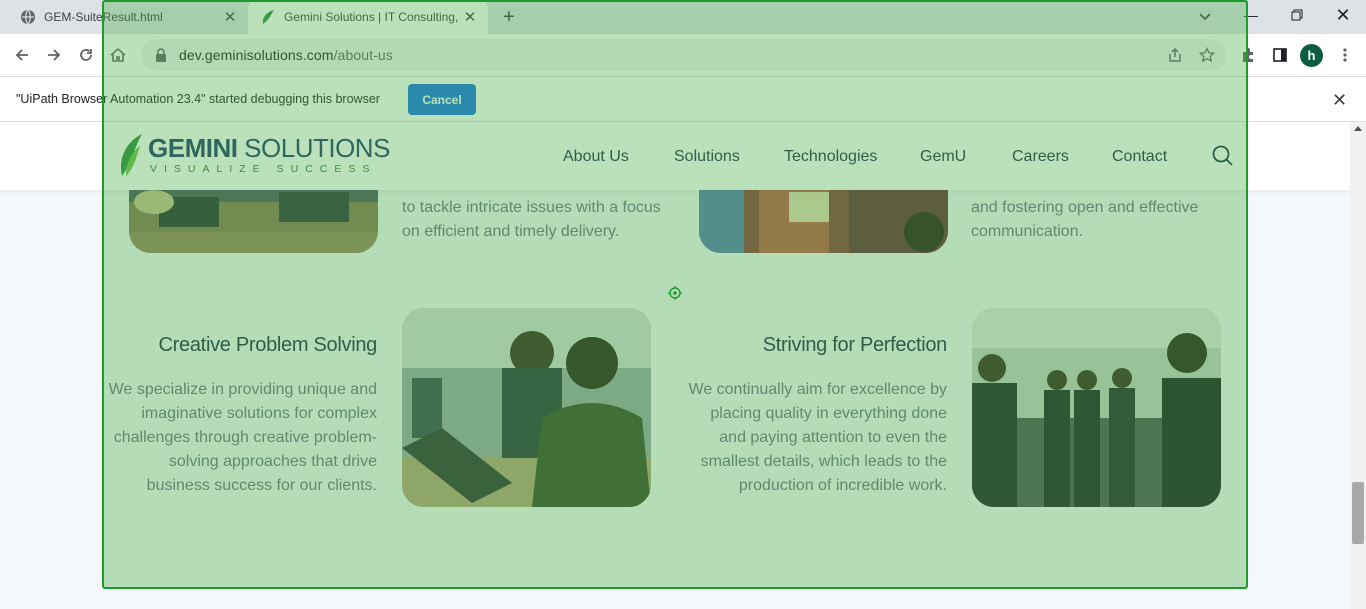 This screenshot has height=609, width=1366. What do you see at coordinates (833, 437) in the screenshot?
I see `description-line: and paying attention to even the` at bounding box center [833, 437].